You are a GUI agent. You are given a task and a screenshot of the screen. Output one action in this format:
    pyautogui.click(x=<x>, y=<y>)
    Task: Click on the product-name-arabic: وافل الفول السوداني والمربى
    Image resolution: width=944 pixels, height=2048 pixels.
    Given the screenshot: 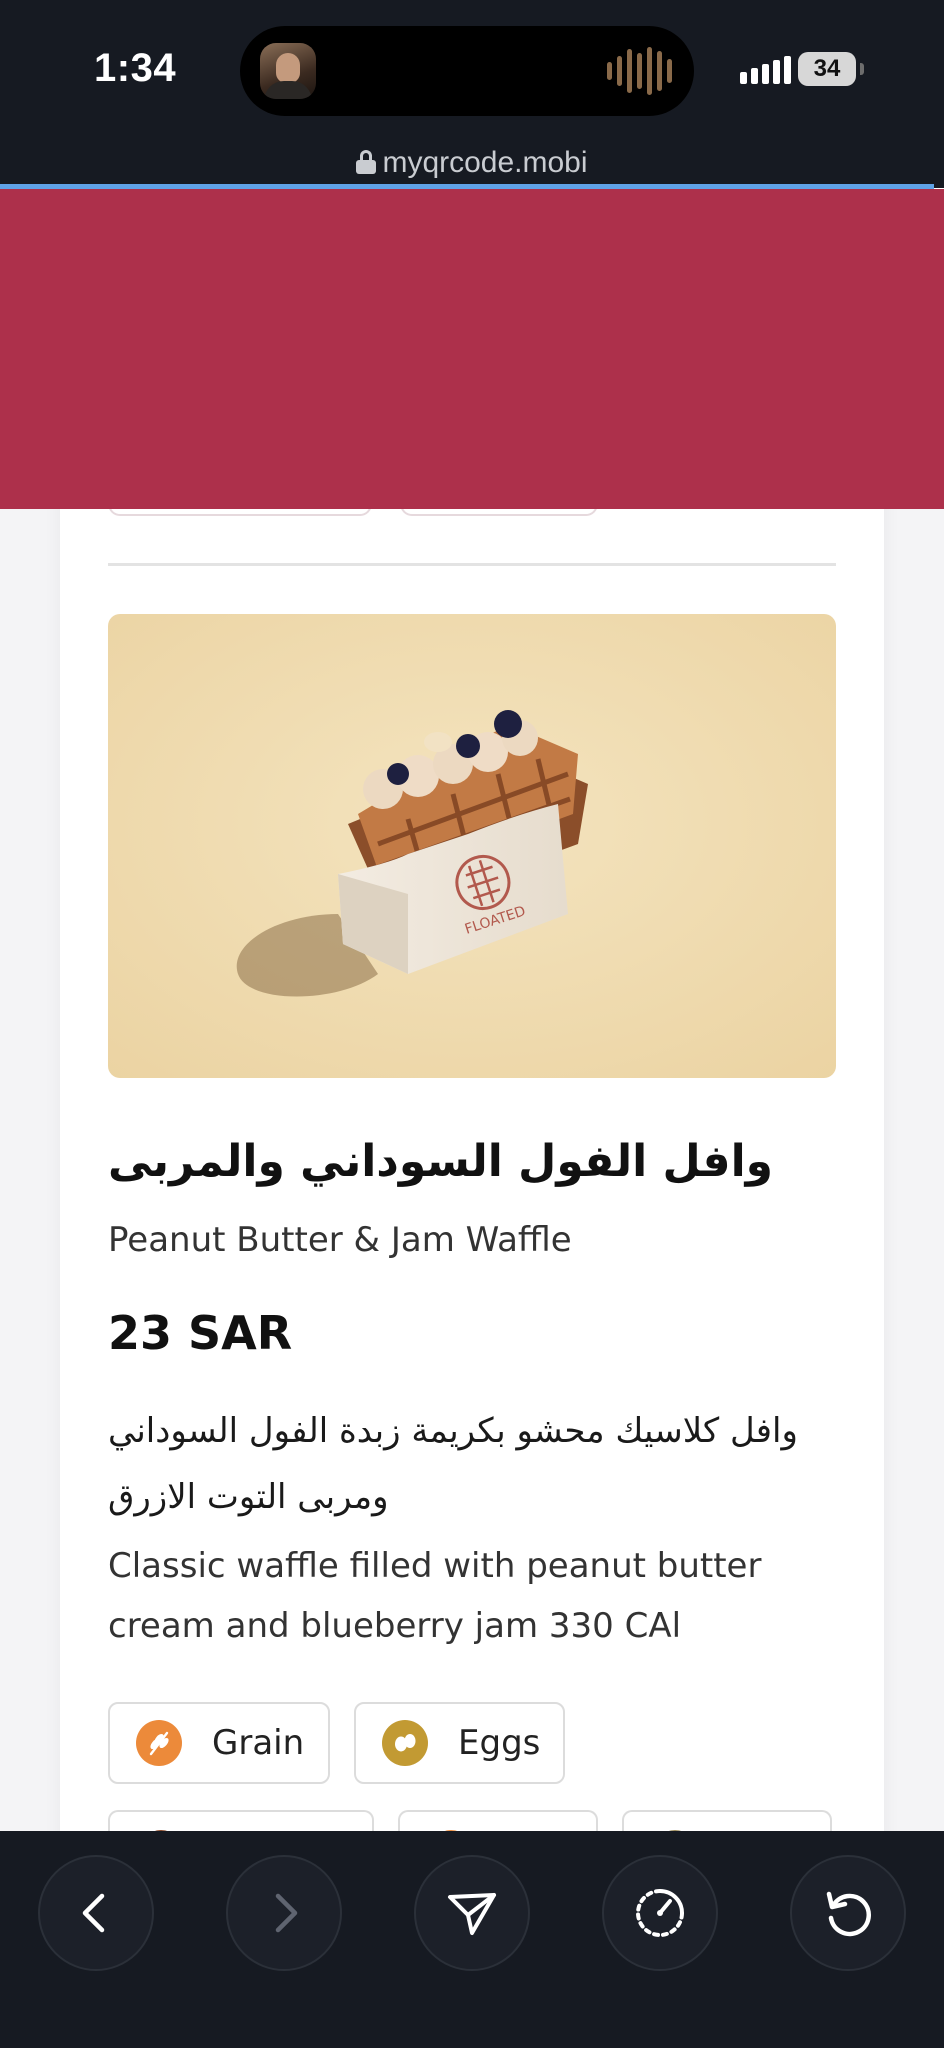 What is the action you would take?
    pyautogui.click(x=441, y=1161)
    